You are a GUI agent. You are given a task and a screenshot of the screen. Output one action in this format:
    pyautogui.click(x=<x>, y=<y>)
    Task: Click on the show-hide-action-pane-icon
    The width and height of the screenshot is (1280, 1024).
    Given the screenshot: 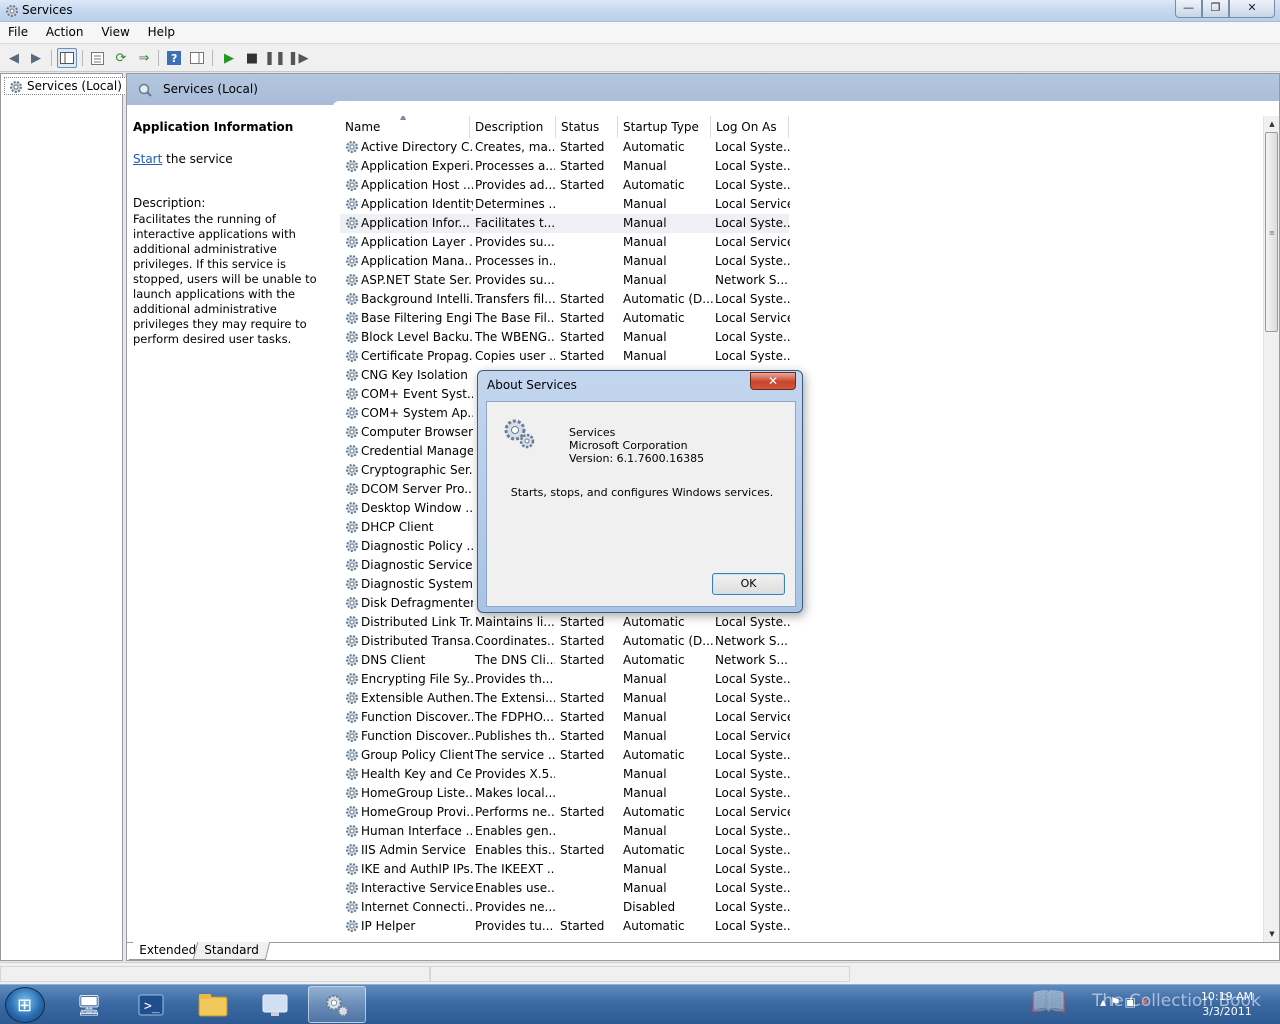 What is the action you would take?
    pyautogui.click(x=197, y=58)
    